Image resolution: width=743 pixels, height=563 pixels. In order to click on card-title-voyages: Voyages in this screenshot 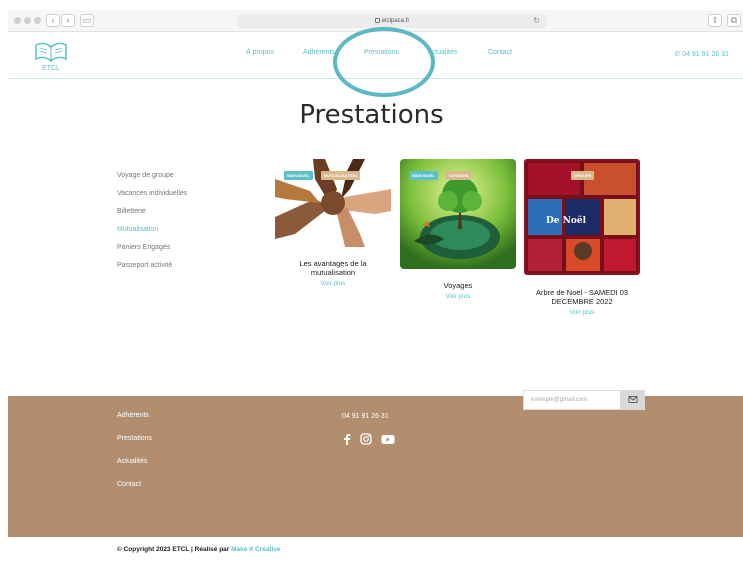, I will do `click(458, 285)`.